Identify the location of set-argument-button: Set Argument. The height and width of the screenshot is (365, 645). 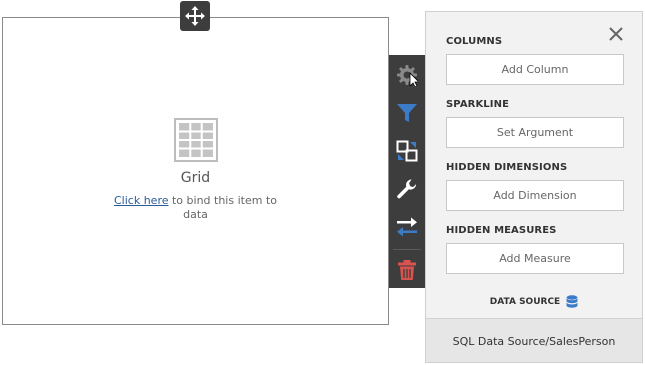
(535, 132).